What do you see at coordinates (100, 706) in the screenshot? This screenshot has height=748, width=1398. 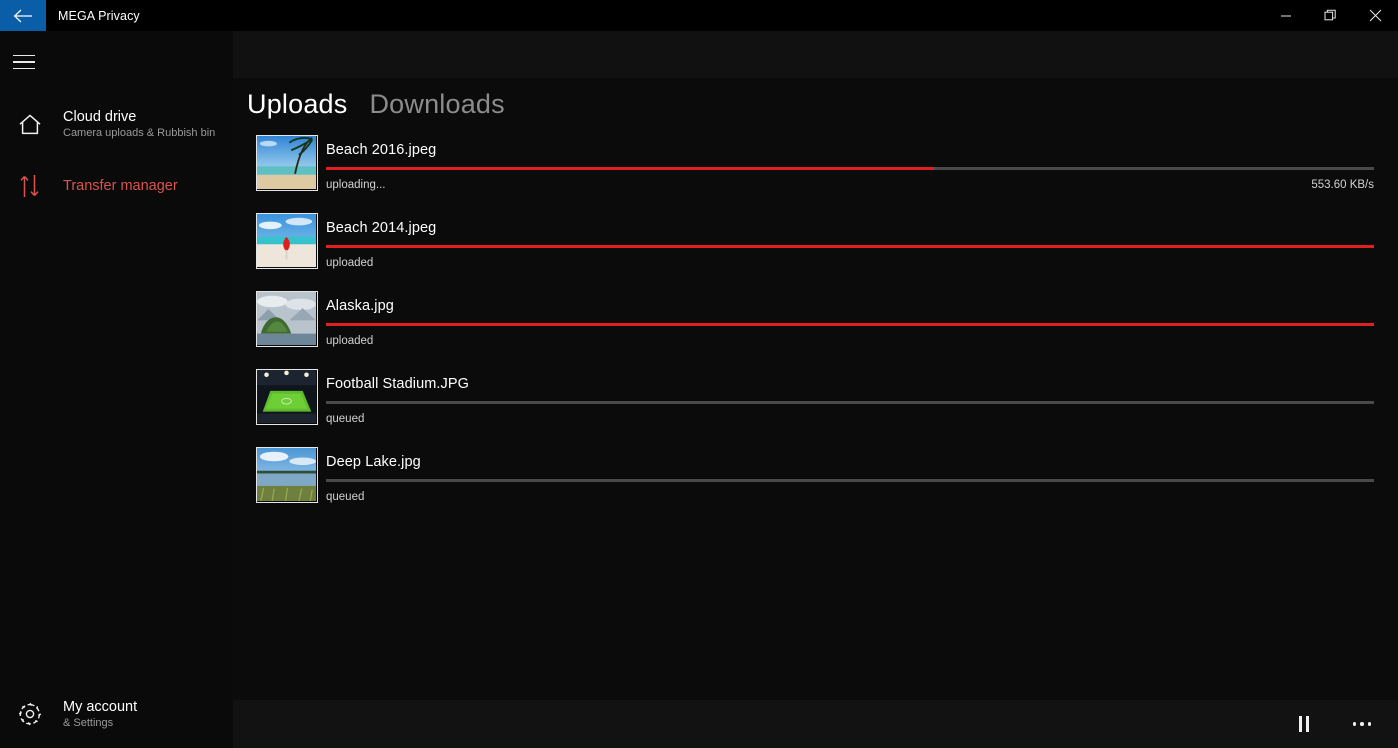 I see `sidebar-item-my-account-label: My account` at bounding box center [100, 706].